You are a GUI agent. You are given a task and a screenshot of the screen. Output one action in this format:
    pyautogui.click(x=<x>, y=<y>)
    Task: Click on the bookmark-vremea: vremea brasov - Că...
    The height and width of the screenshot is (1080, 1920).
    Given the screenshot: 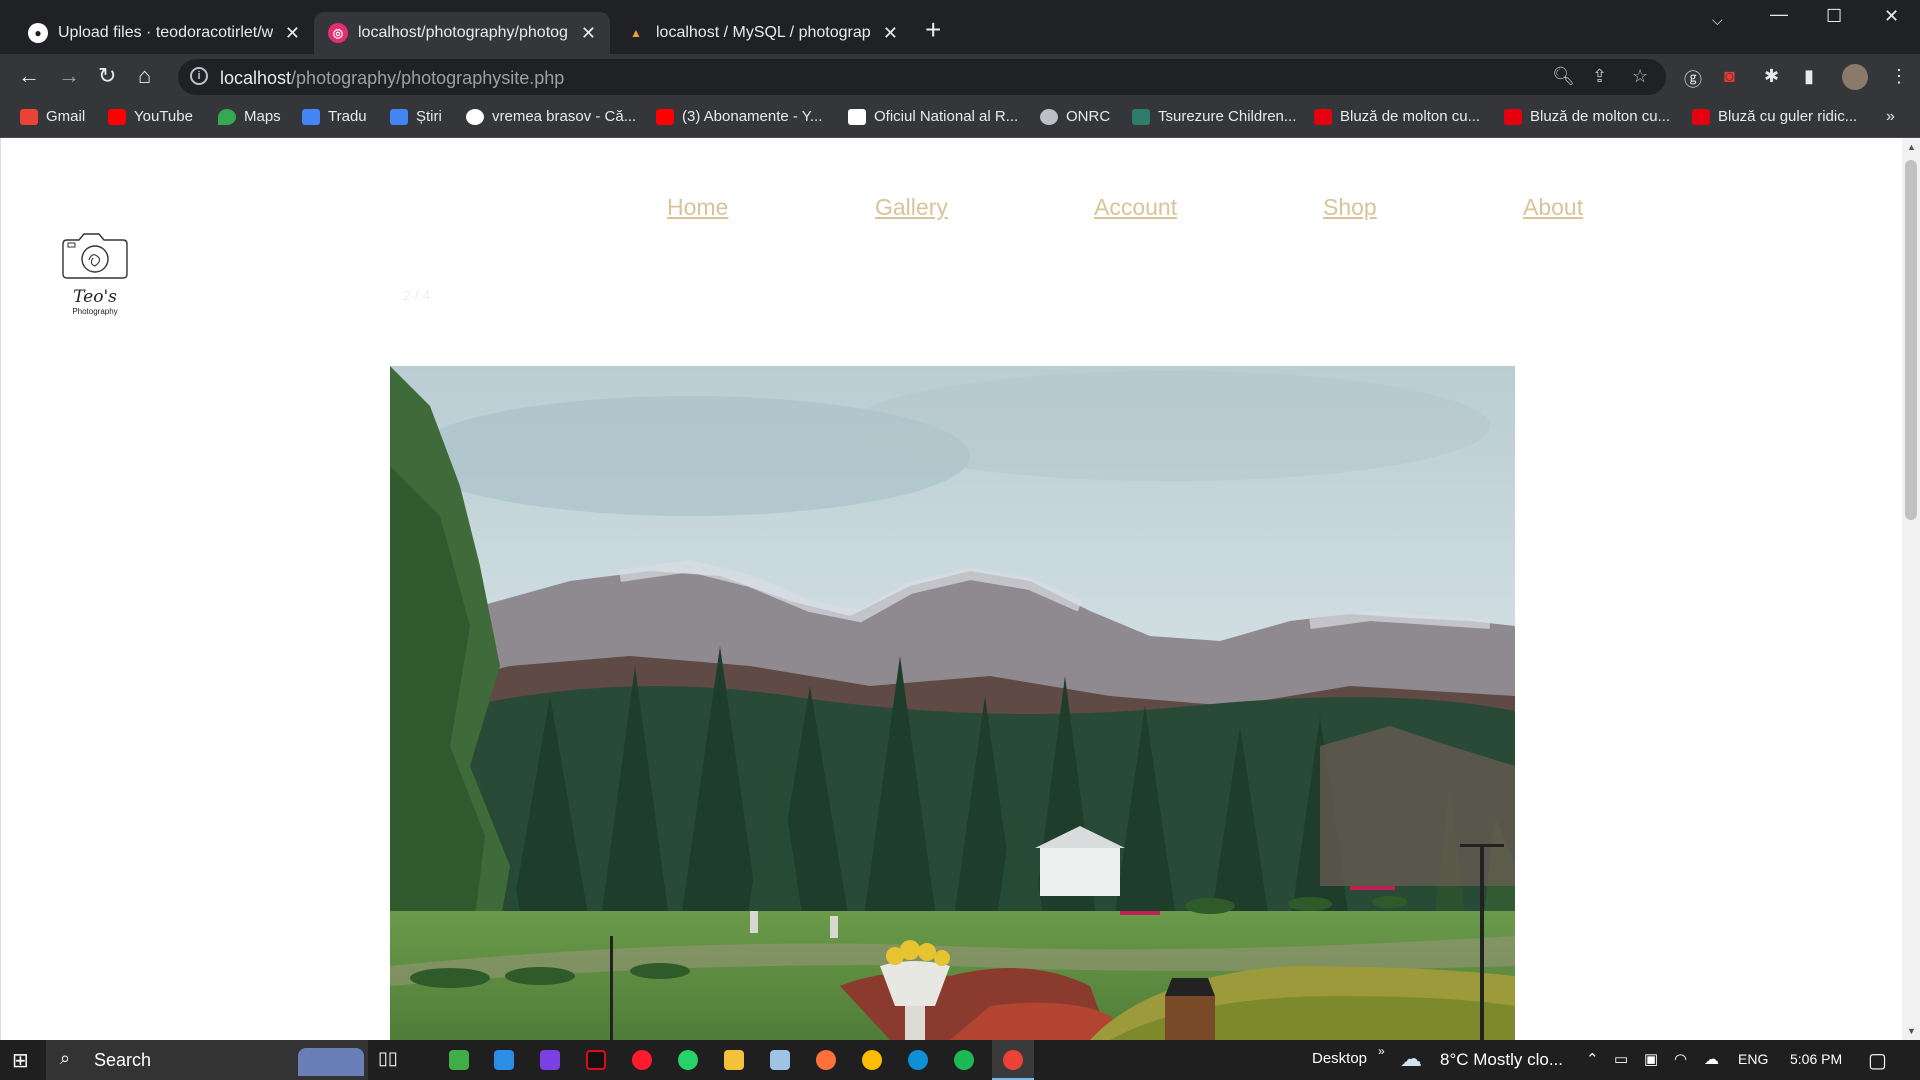 What is the action you would take?
    pyautogui.click(x=551, y=116)
    